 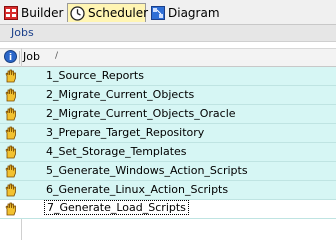 I want to click on table-row-selected: 7_Generate_Load_Scripts, so click(x=168, y=209).